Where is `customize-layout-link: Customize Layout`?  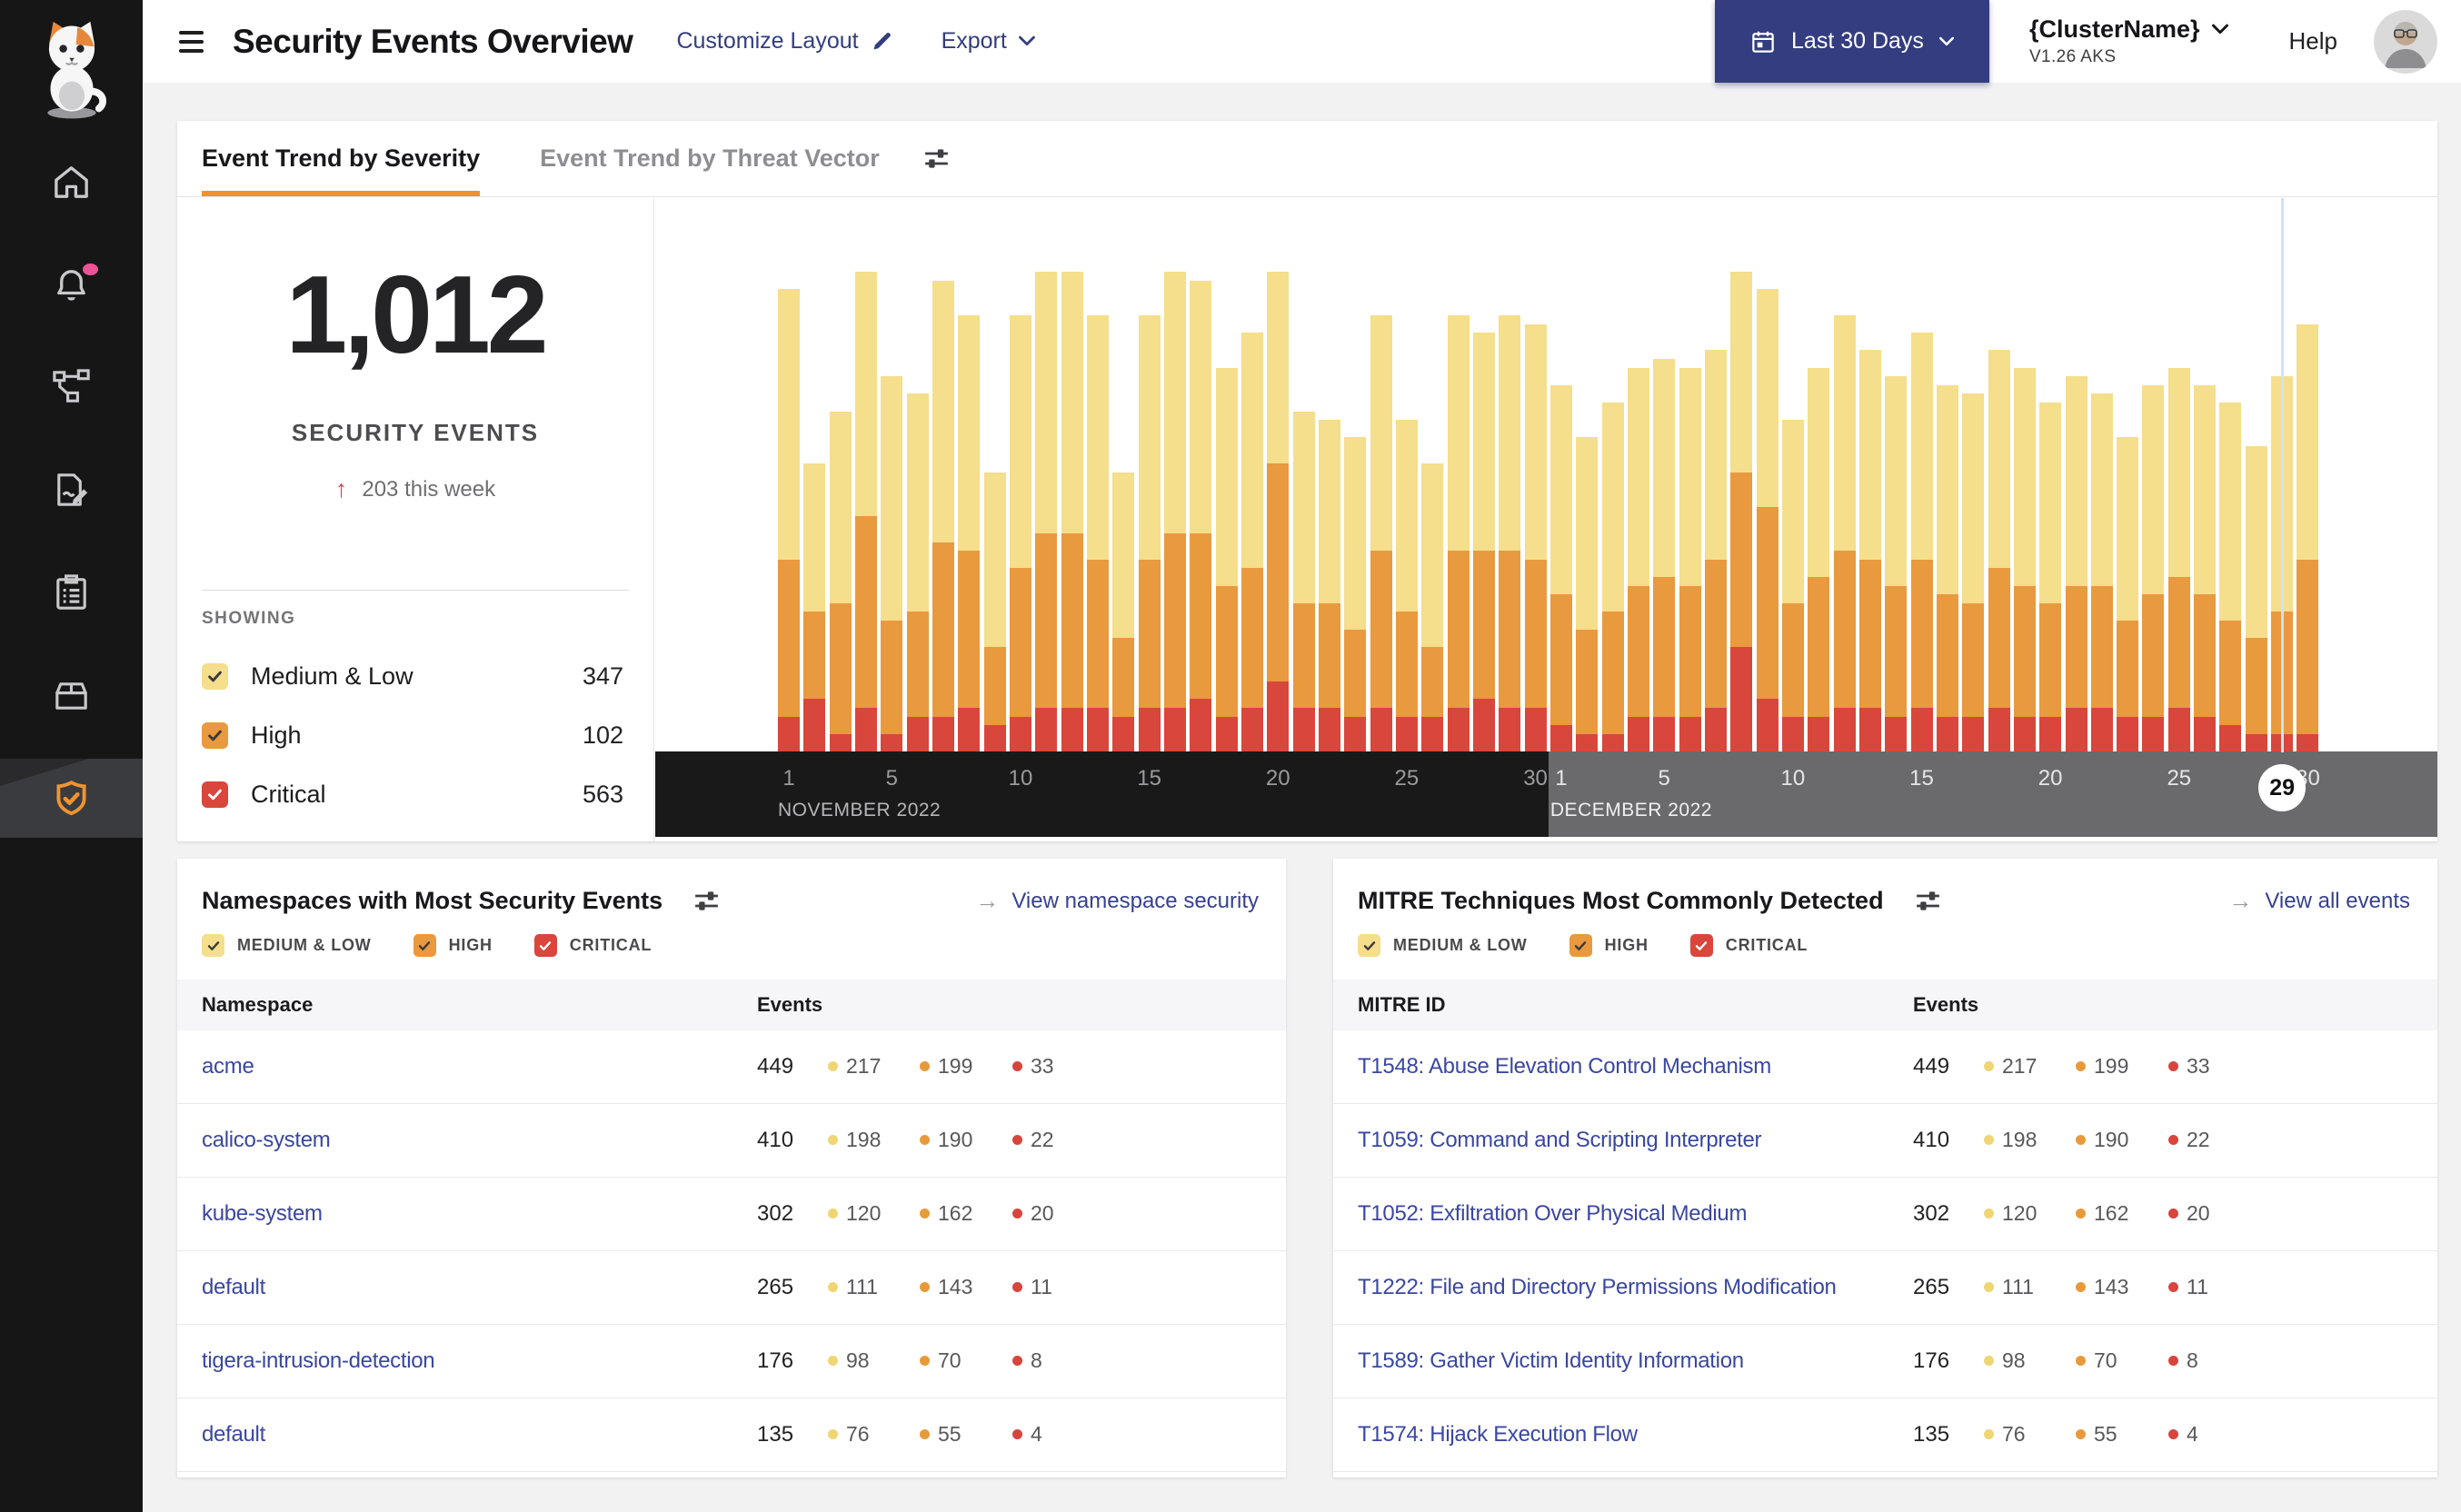
customize-layout-link: Customize Layout is located at coordinates (784, 41).